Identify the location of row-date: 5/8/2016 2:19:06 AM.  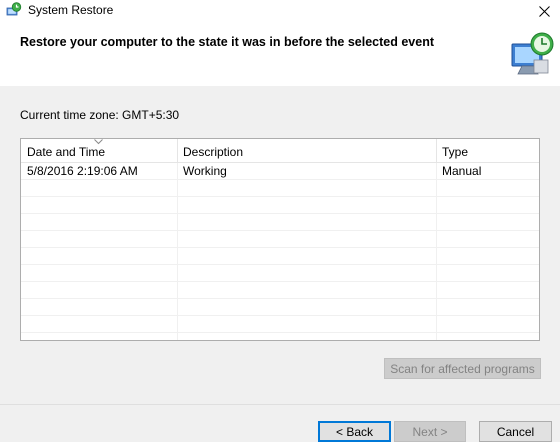
(82, 171).